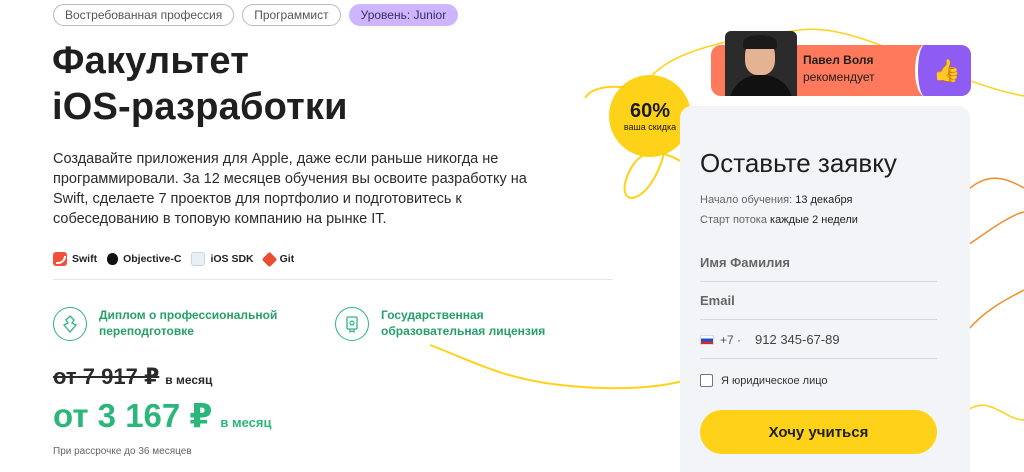 This screenshot has width=1024, height=472. I want to click on discount-percent: 60%, so click(650, 111).